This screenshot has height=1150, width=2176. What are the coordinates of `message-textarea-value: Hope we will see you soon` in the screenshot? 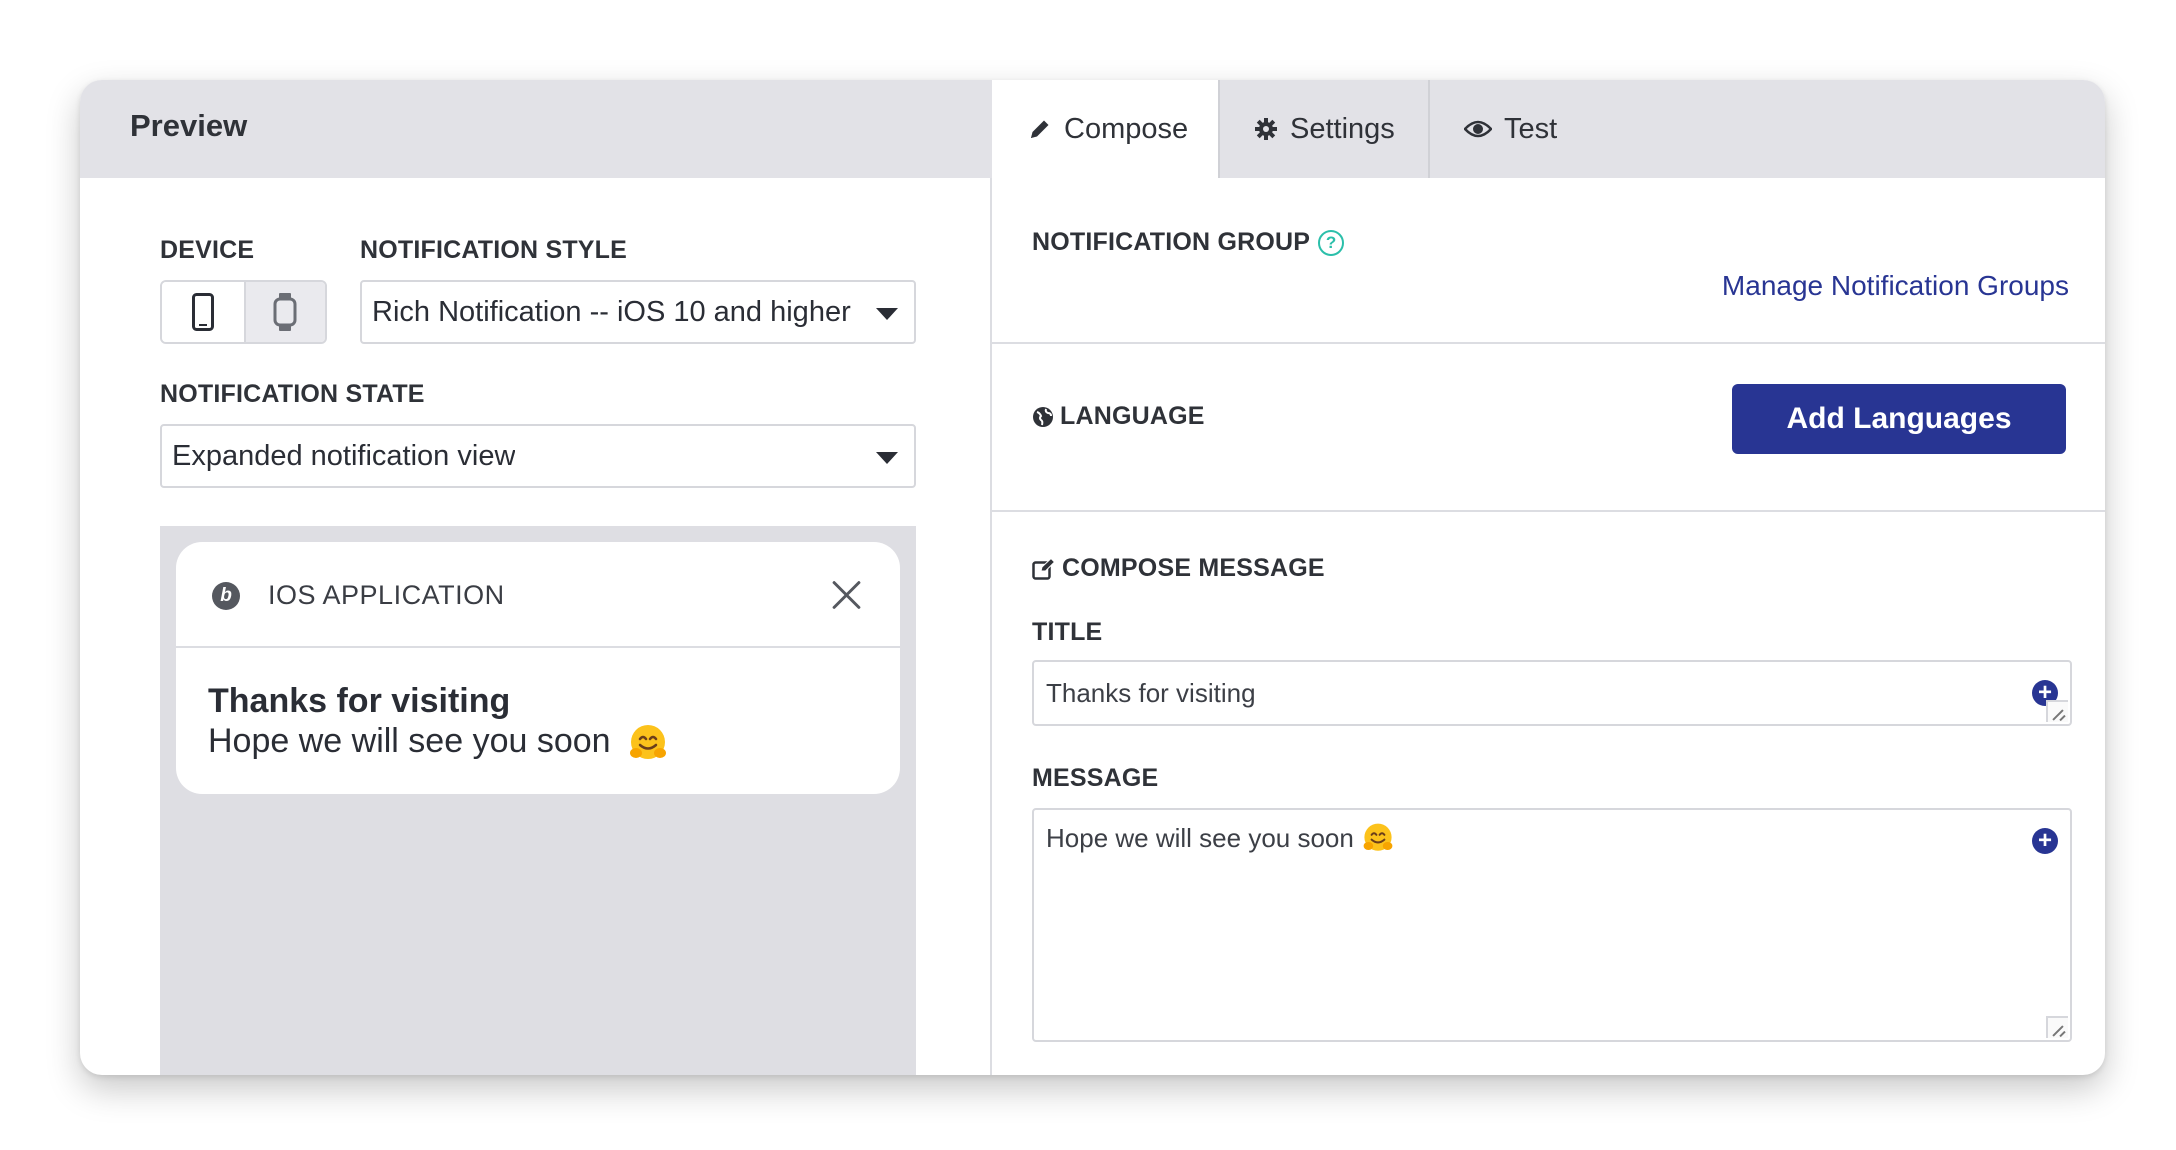 It's located at (1200, 837).